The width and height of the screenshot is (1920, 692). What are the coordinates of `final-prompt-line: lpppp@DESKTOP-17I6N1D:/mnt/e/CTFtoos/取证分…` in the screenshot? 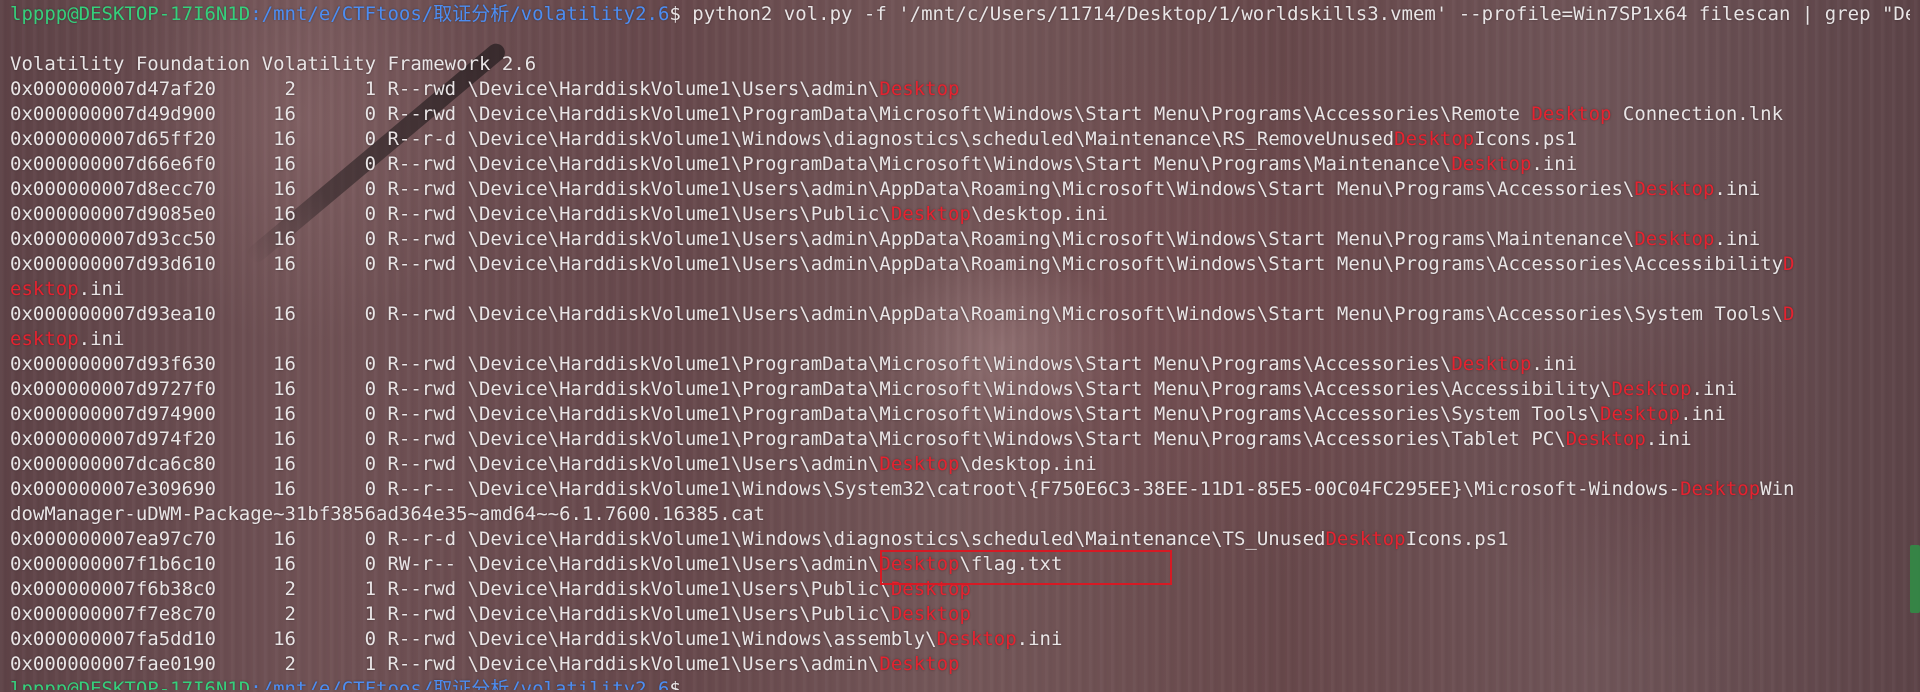 It's located at (960, 683).